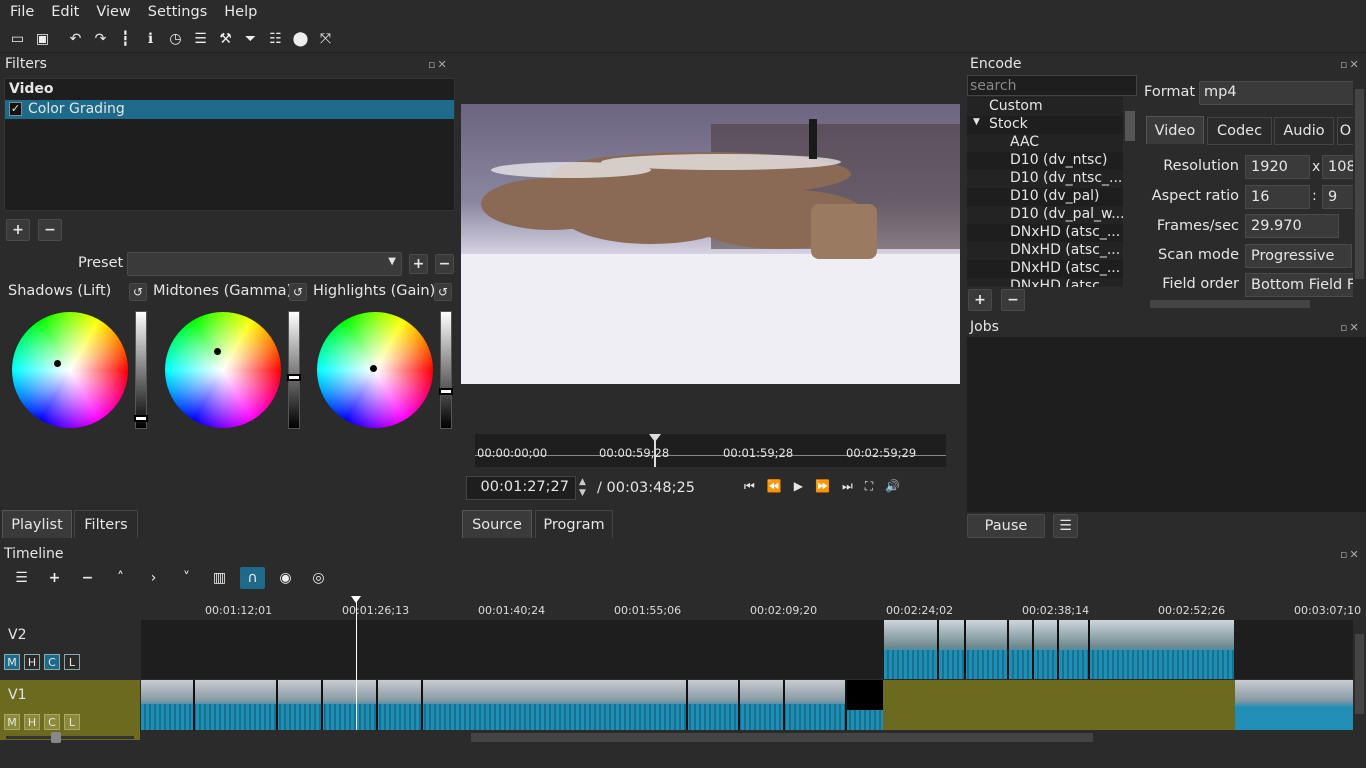 The width and height of the screenshot is (1366, 768). I want to click on tab-filters: Filters, so click(106, 524).